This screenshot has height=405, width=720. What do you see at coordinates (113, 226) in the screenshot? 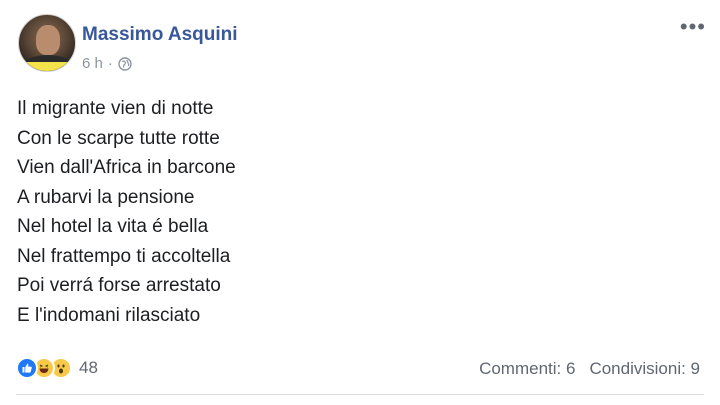
I see `post-line: Nel hotel la vita é bella` at bounding box center [113, 226].